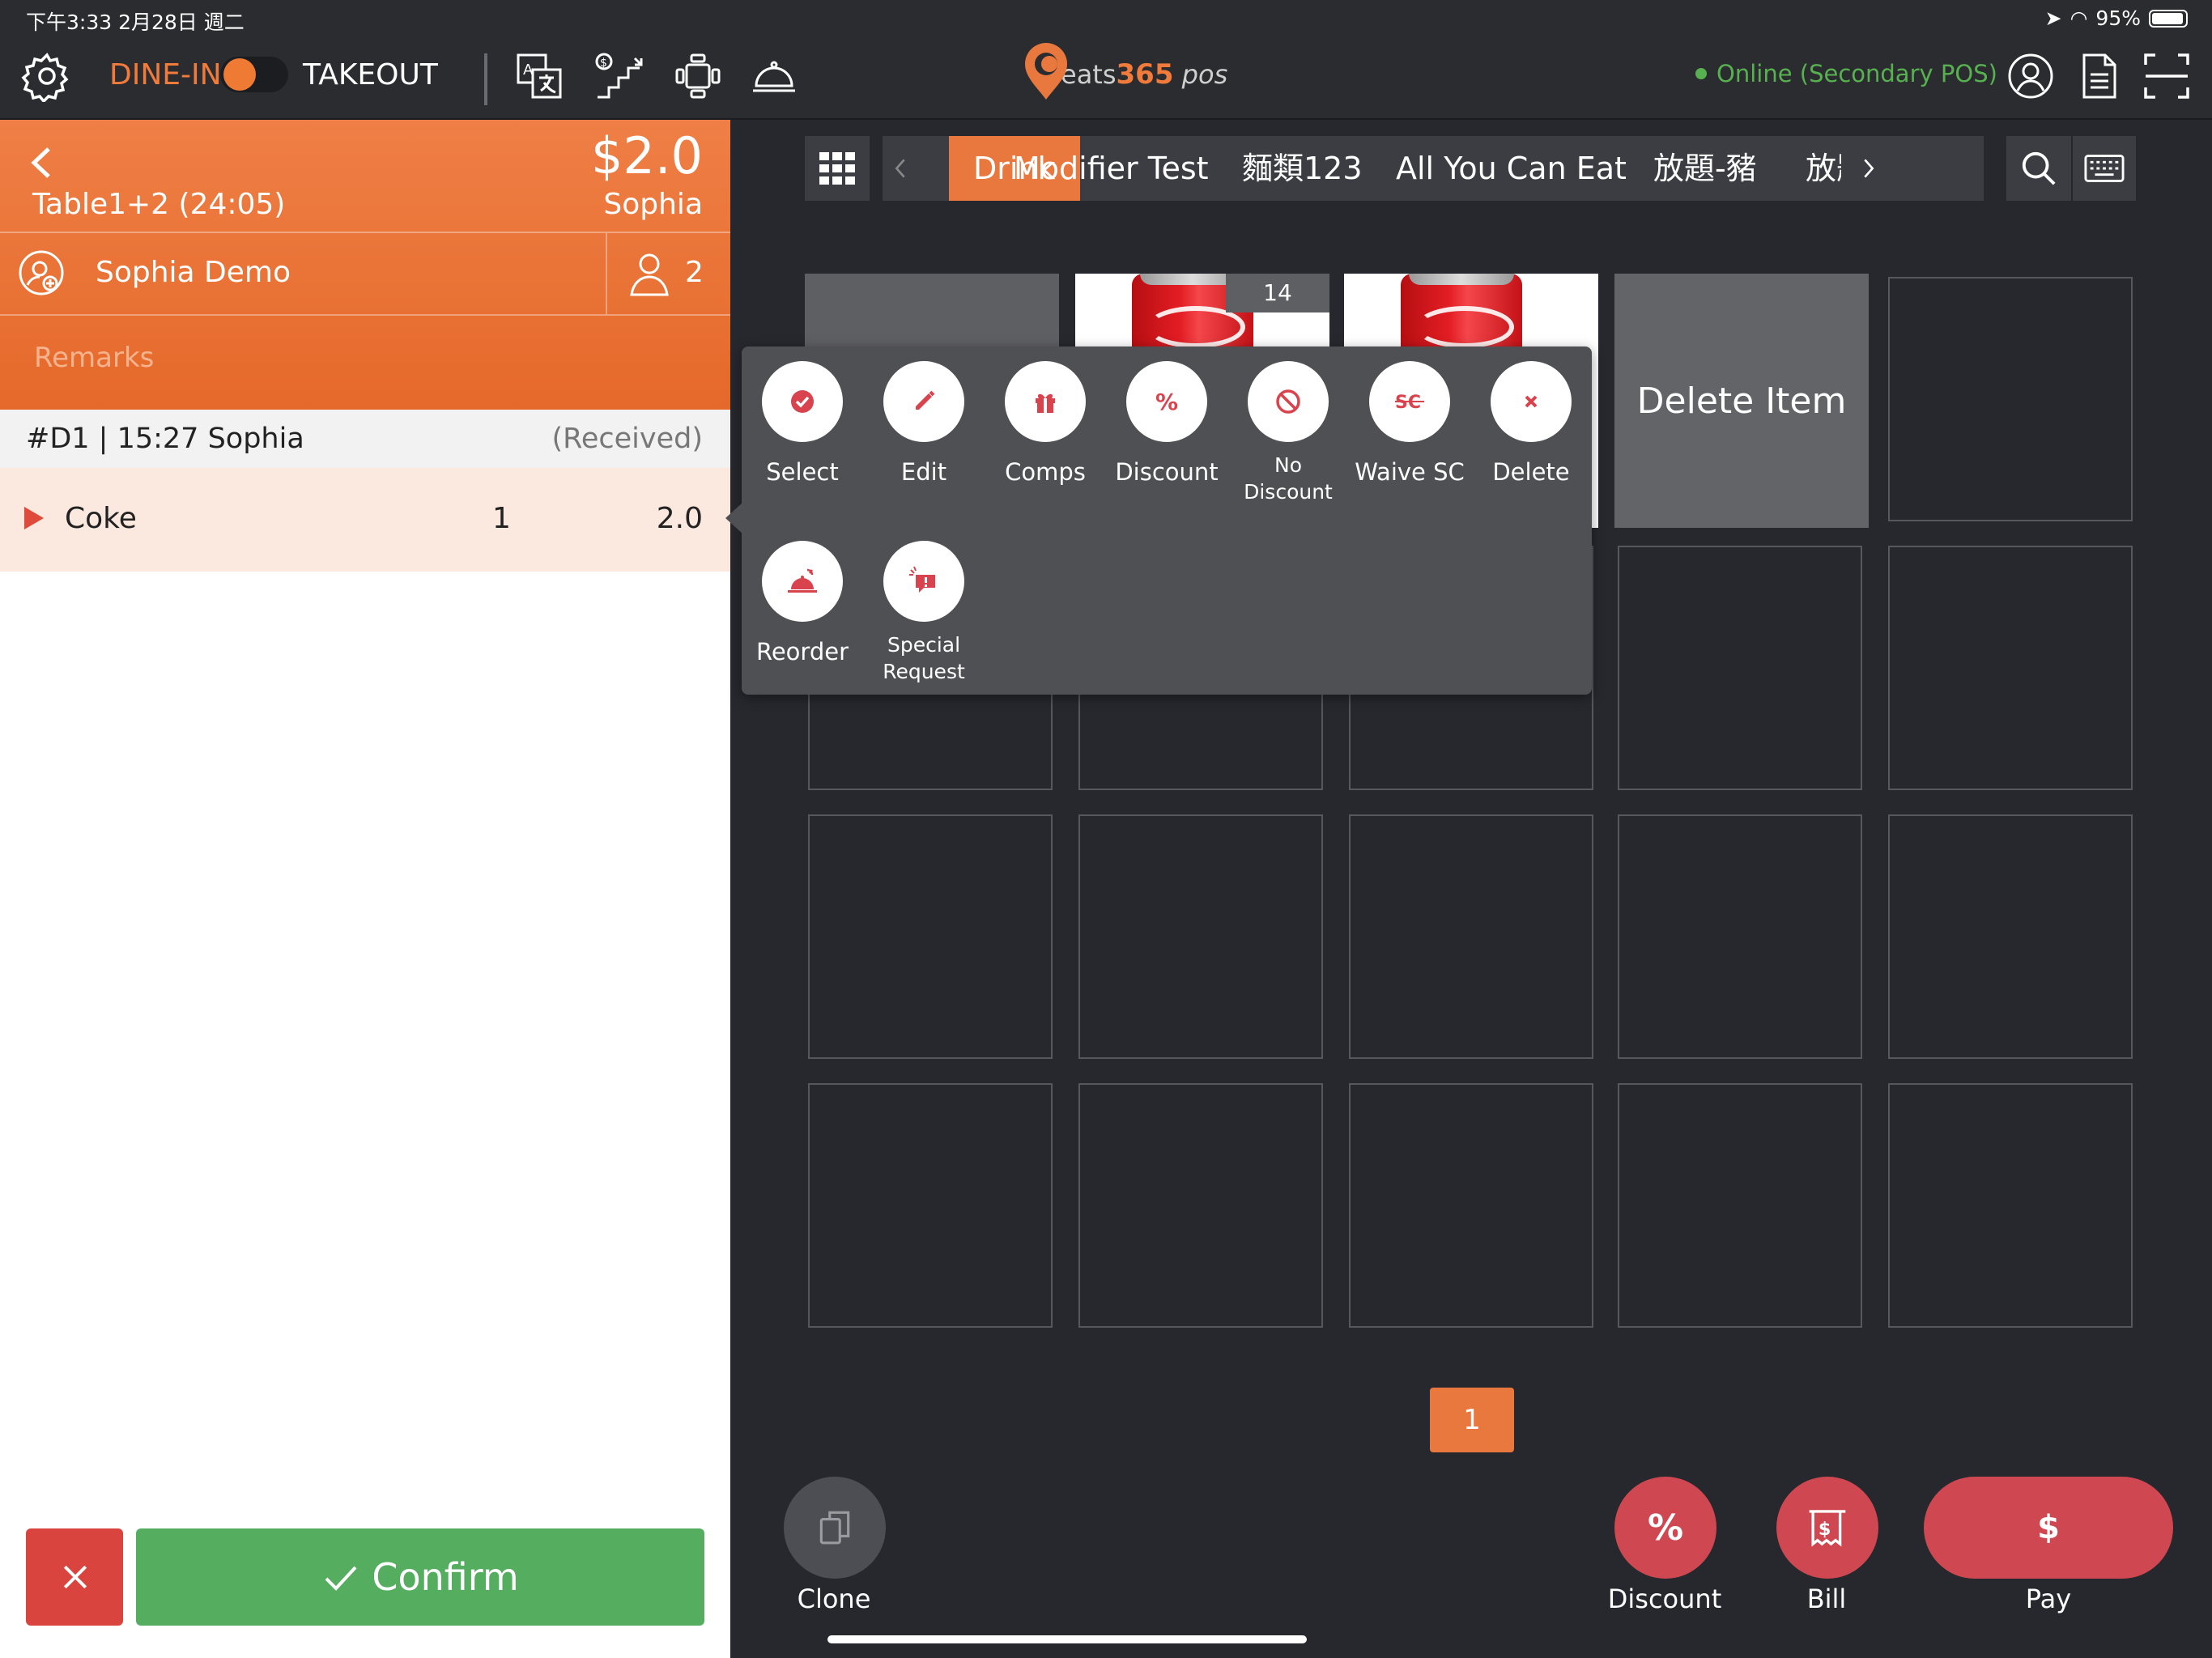 This screenshot has width=2212, height=1658. Describe the element at coordinates (1869, 168) in the screenshot. I see `category-next-arrow-icon` at that location.